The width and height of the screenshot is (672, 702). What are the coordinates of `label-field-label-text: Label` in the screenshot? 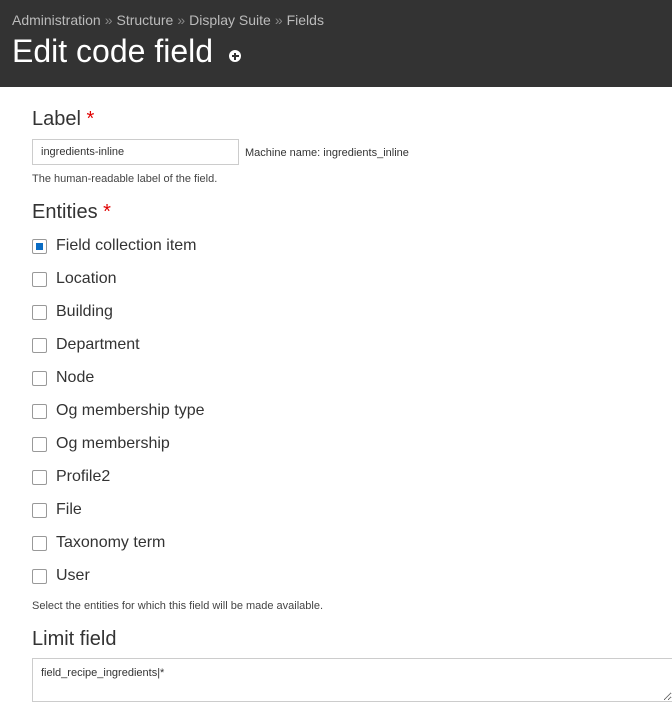 It's located at (56, 119).